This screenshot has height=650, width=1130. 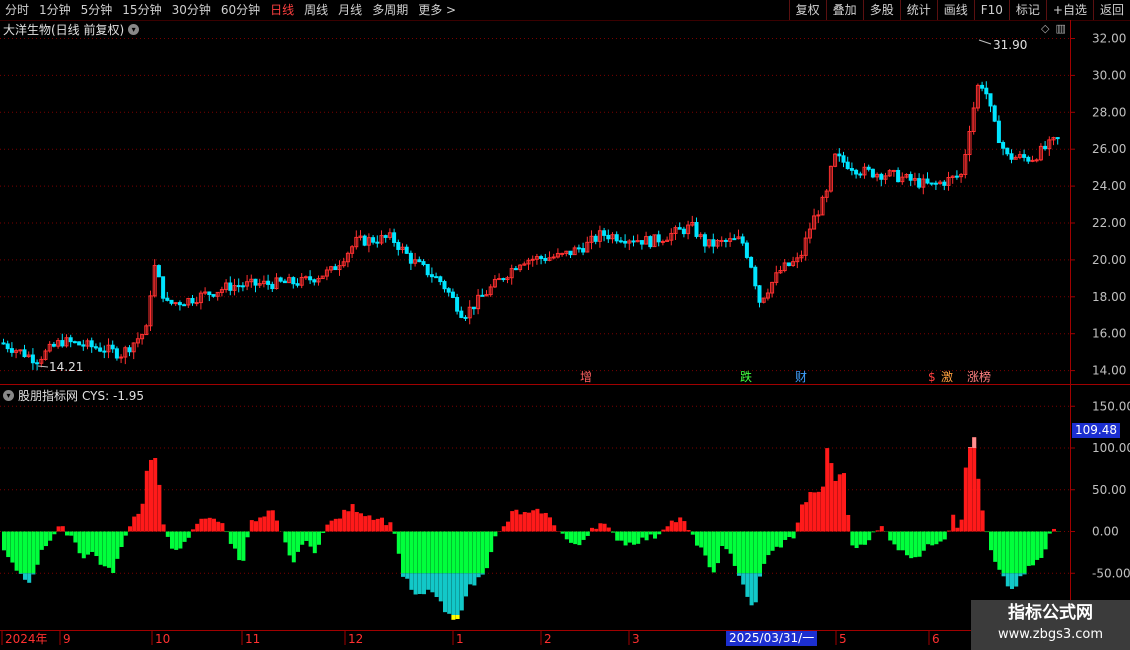 What do you see at coordinates (1109, 260) in the screenshot?
I see `price-axis-label: 20.00` at bounding box center [1109, 260].